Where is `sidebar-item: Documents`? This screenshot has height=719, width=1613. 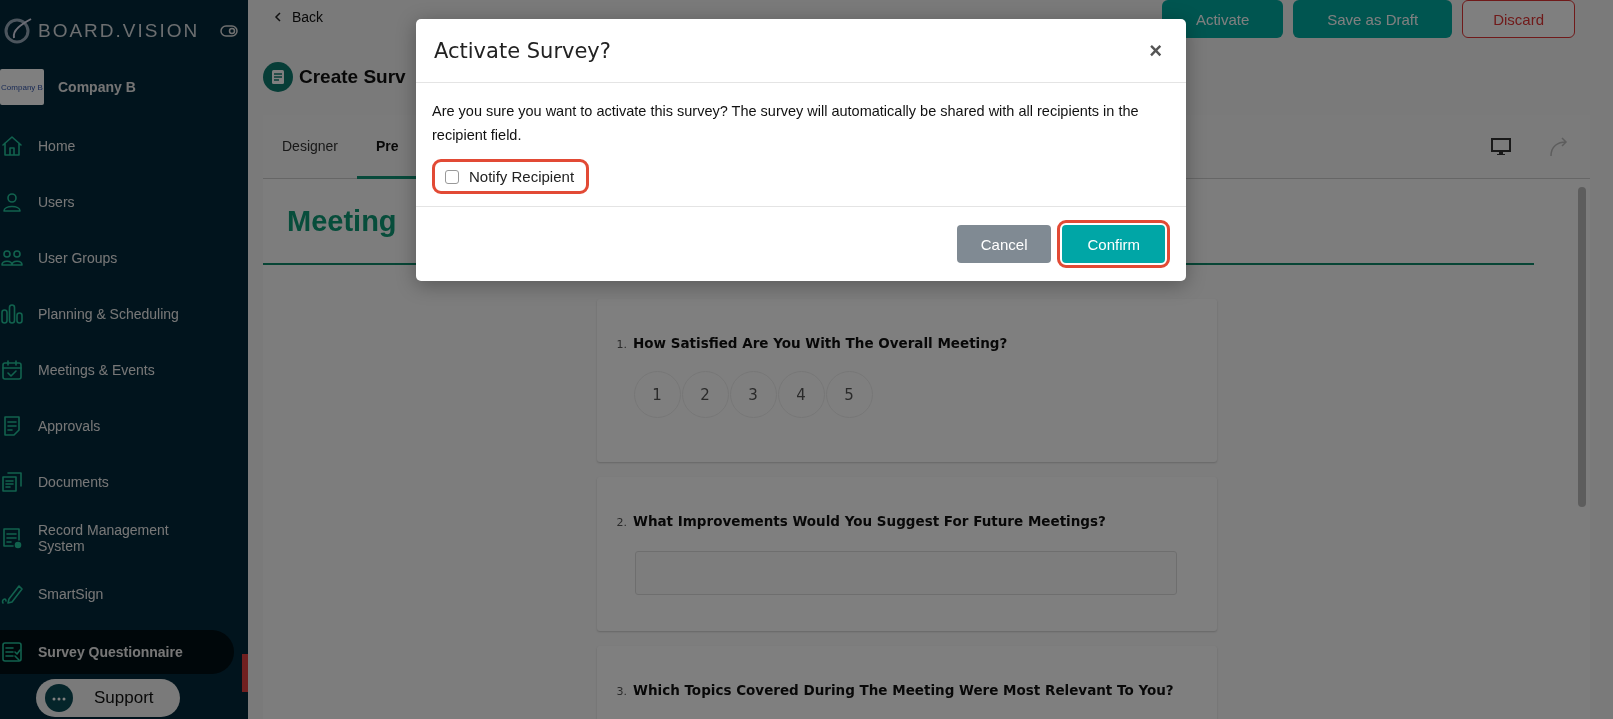
sidebar-item: Documents is located at coordinates (117, 482).